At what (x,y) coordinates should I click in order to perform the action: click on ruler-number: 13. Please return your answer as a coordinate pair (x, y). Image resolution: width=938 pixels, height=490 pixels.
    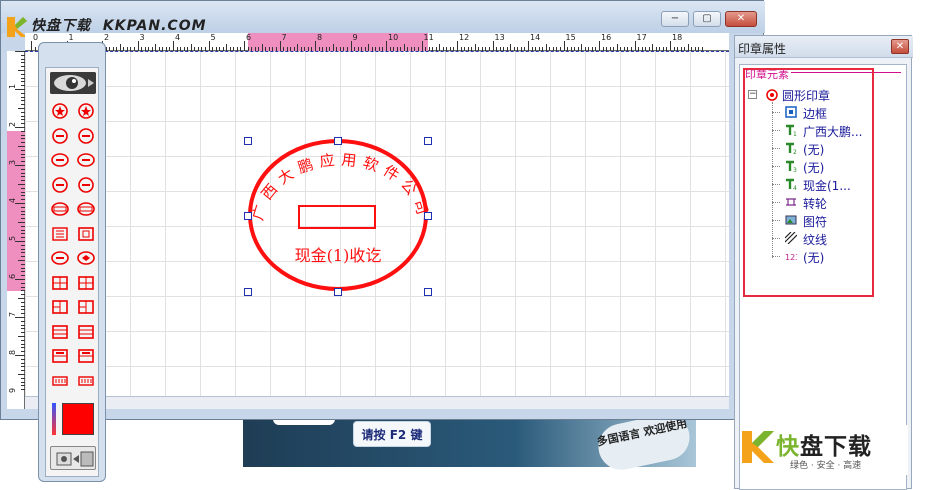
    Looking at the image, I should click on (499, 37).